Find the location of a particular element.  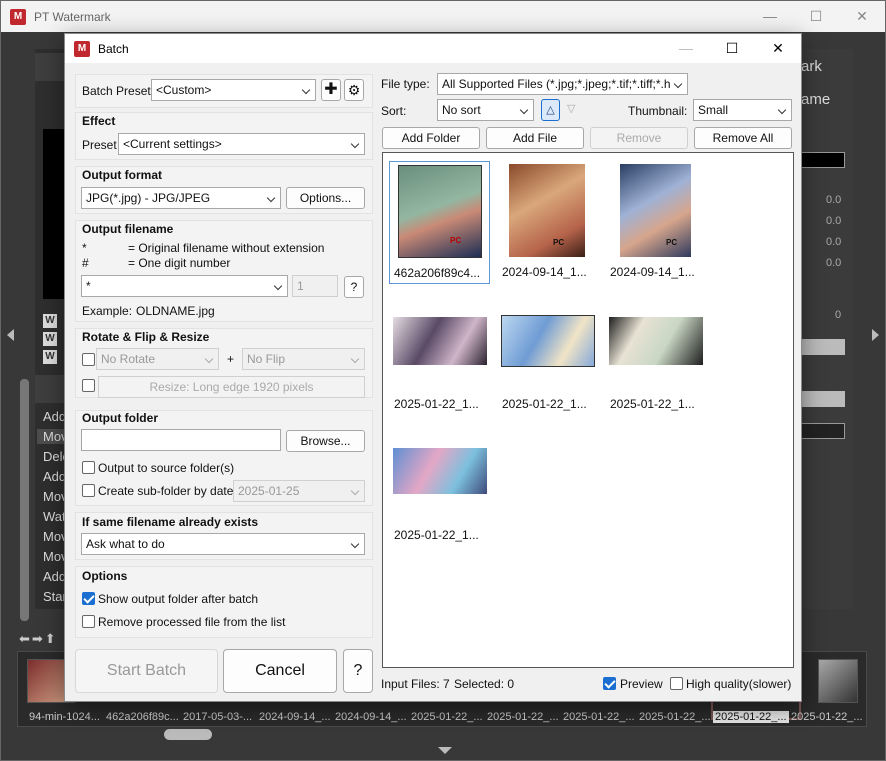

setting-value: 0 is located at coordinates (838, 315).